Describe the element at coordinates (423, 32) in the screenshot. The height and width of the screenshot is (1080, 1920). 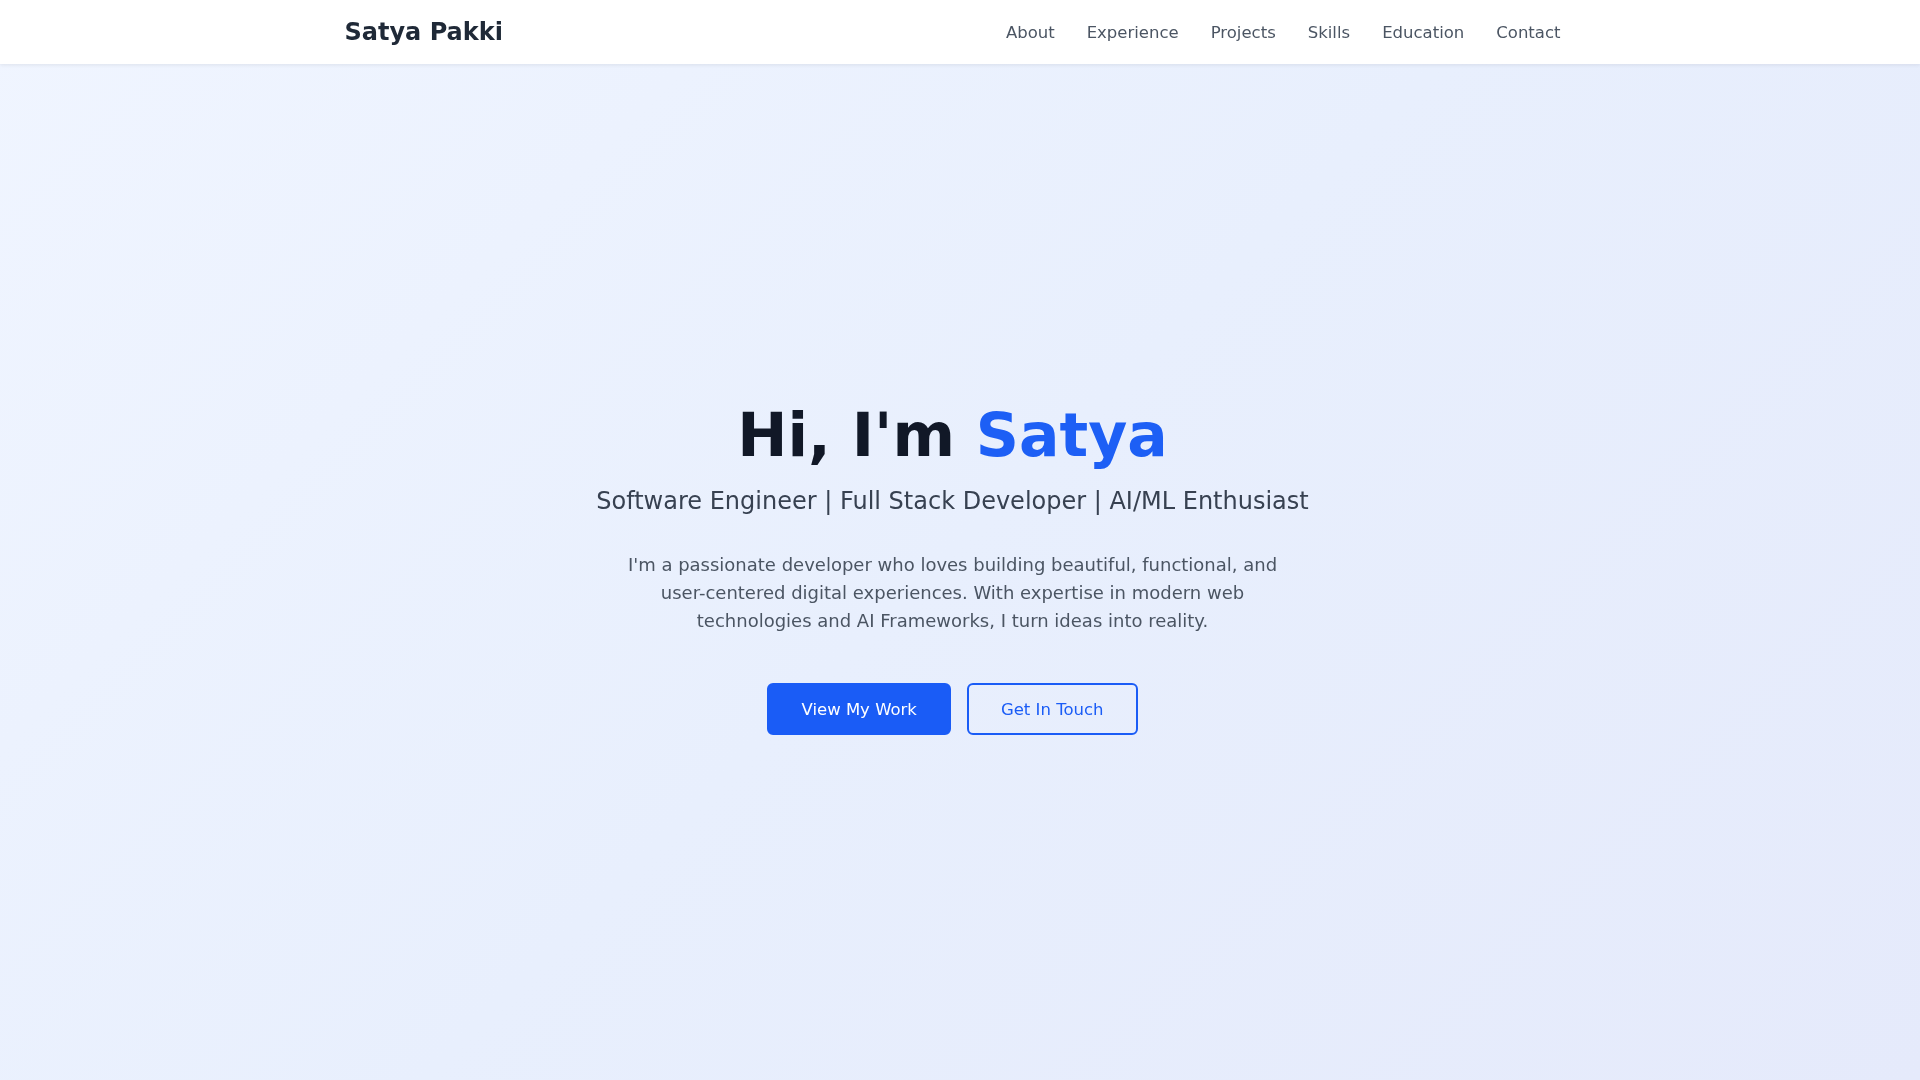
I see `site-logo-text: Satya Pakki` at that location.